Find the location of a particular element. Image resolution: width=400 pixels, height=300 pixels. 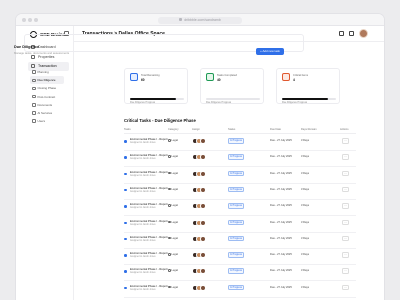

subnav-label: Planning is located at coordinates (43, 72).